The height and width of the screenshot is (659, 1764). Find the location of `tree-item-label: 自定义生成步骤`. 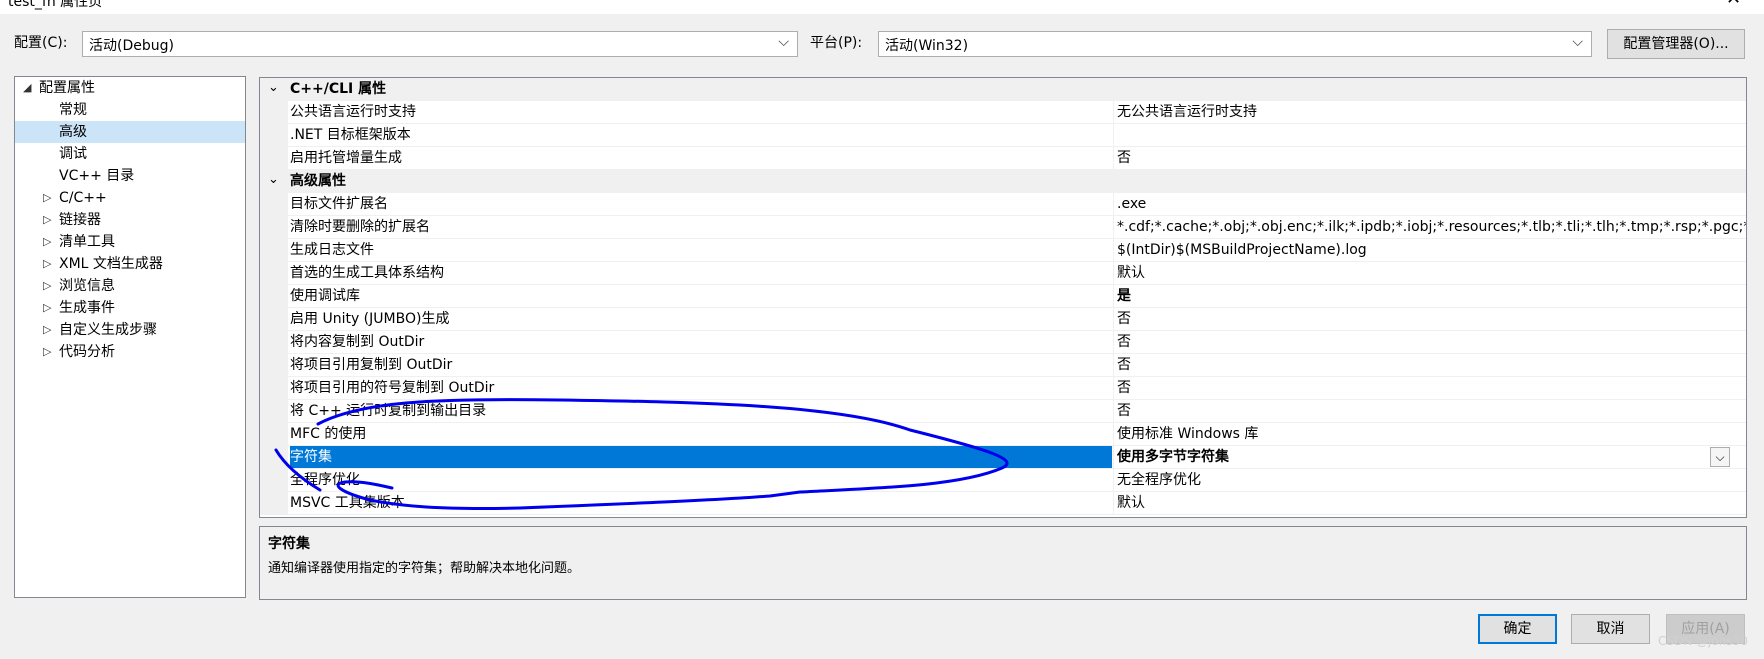

tree-item-label: 自定义生成步骤 is located at coordinates (108, 330).